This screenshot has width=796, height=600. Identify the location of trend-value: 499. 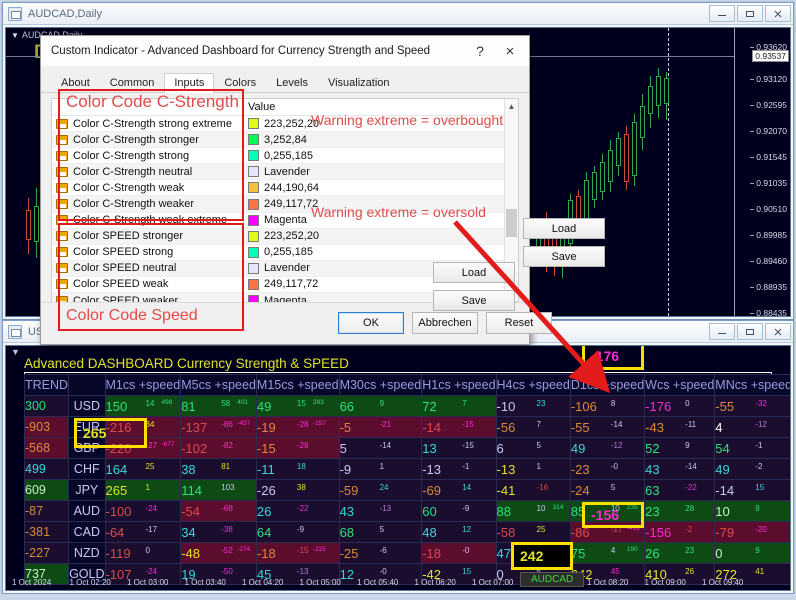
(46, 469).